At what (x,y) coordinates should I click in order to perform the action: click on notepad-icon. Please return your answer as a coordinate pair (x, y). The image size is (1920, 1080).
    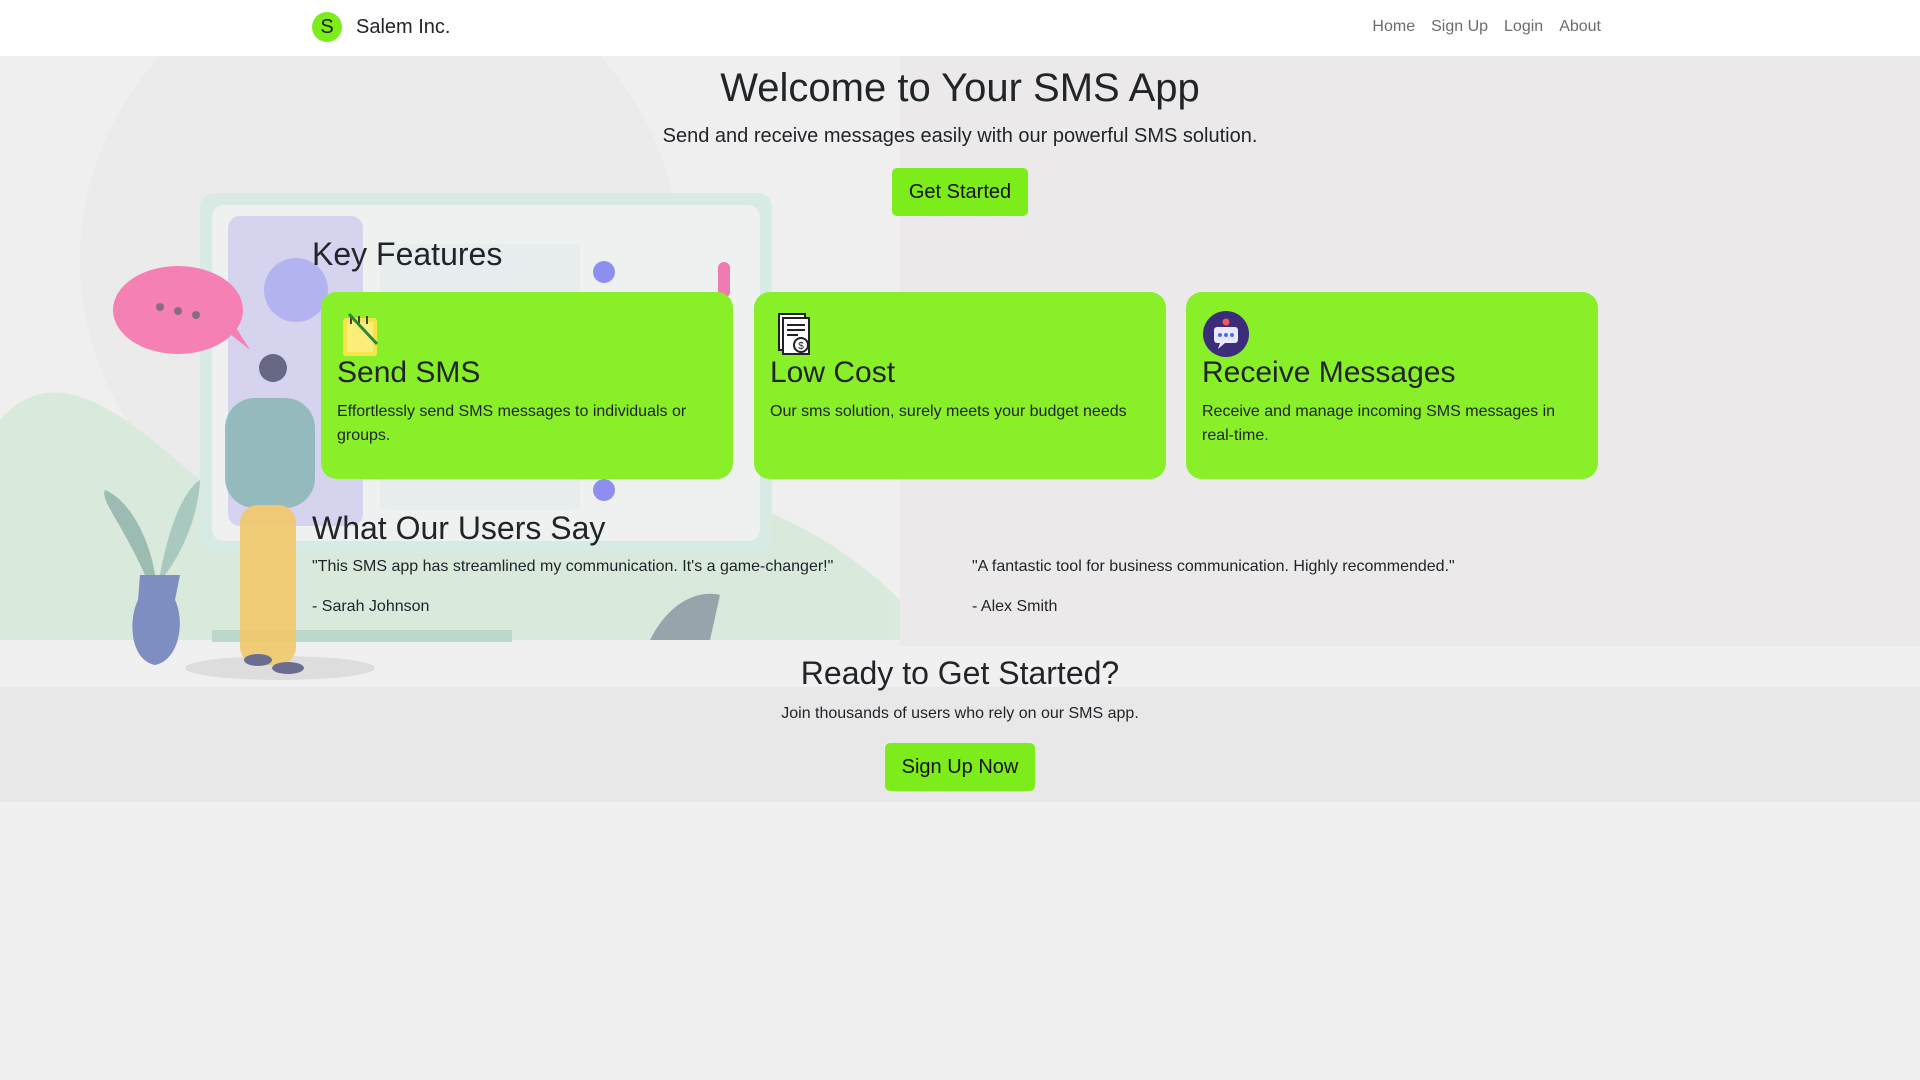
    Looking at the image, I should click on (361, 334).